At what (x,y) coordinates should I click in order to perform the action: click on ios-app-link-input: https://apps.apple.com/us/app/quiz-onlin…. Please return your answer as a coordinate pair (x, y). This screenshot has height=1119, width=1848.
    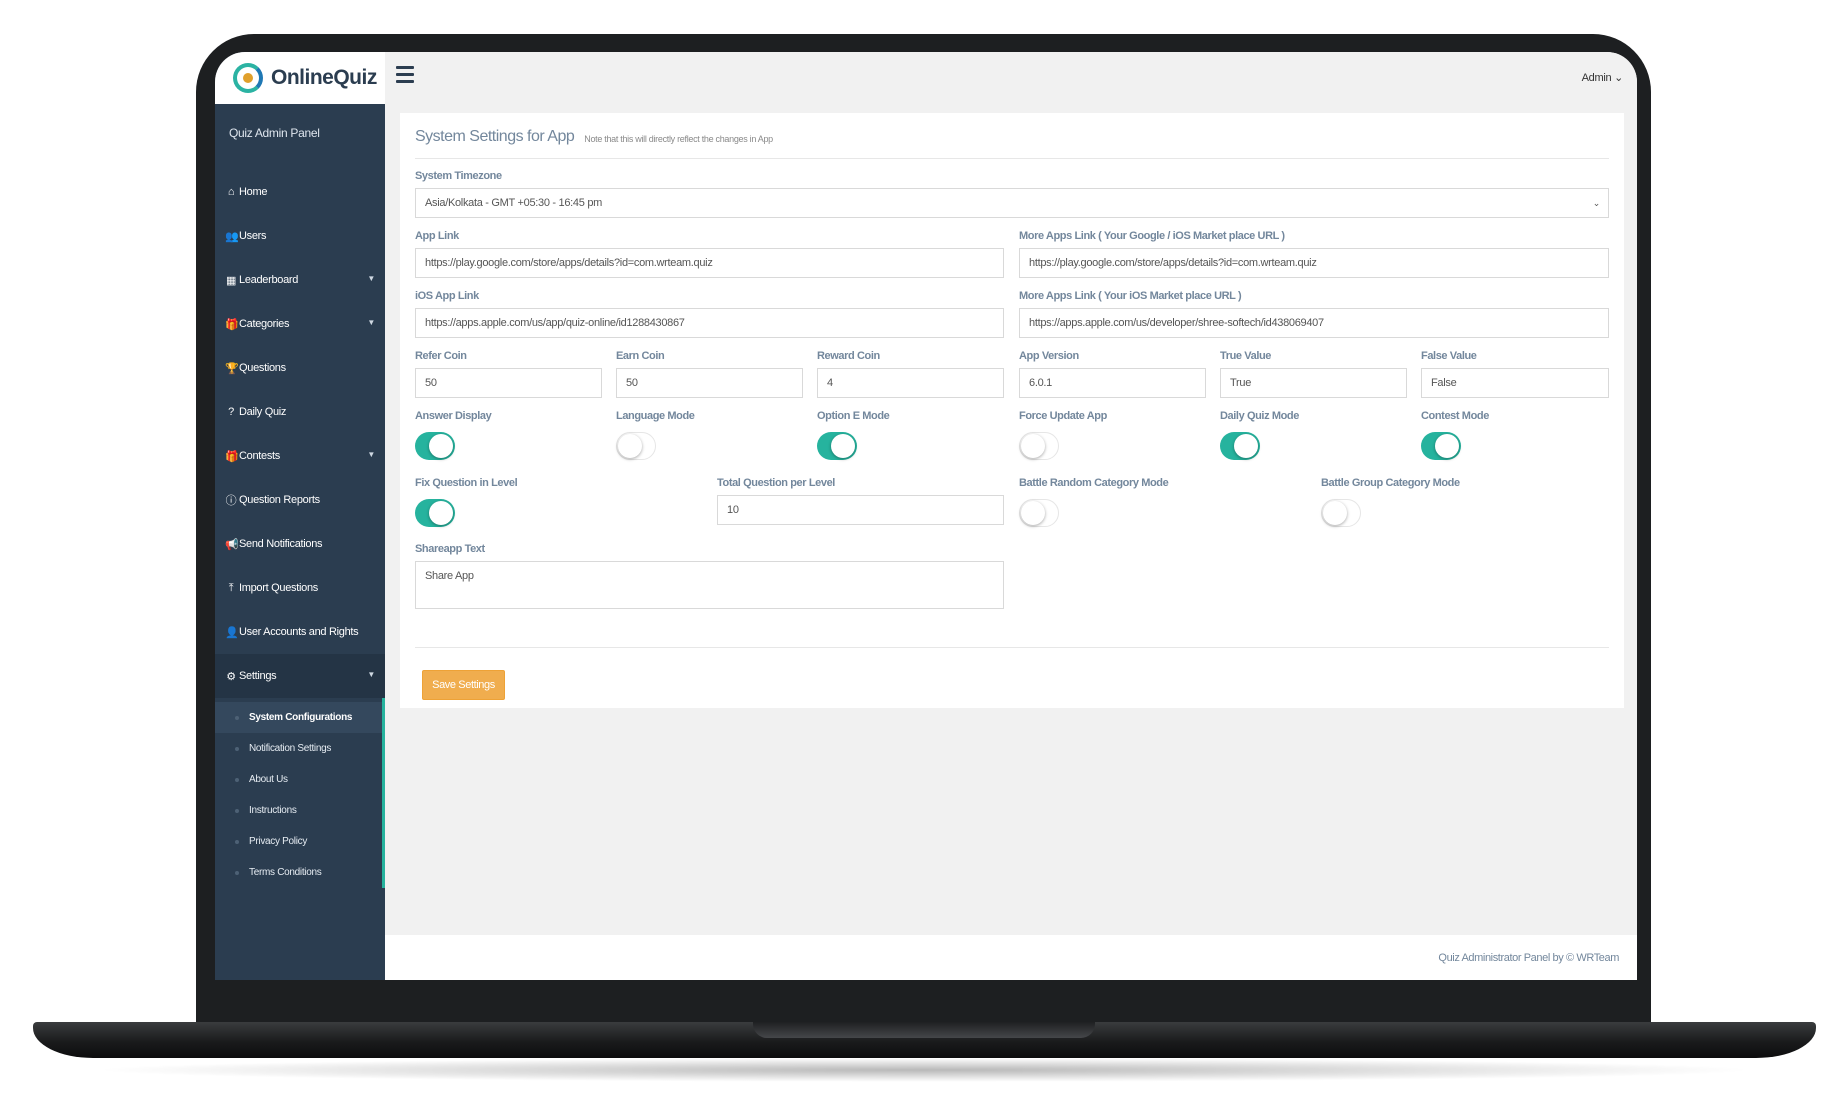
    Looking at the image, I should click on (709, 323).